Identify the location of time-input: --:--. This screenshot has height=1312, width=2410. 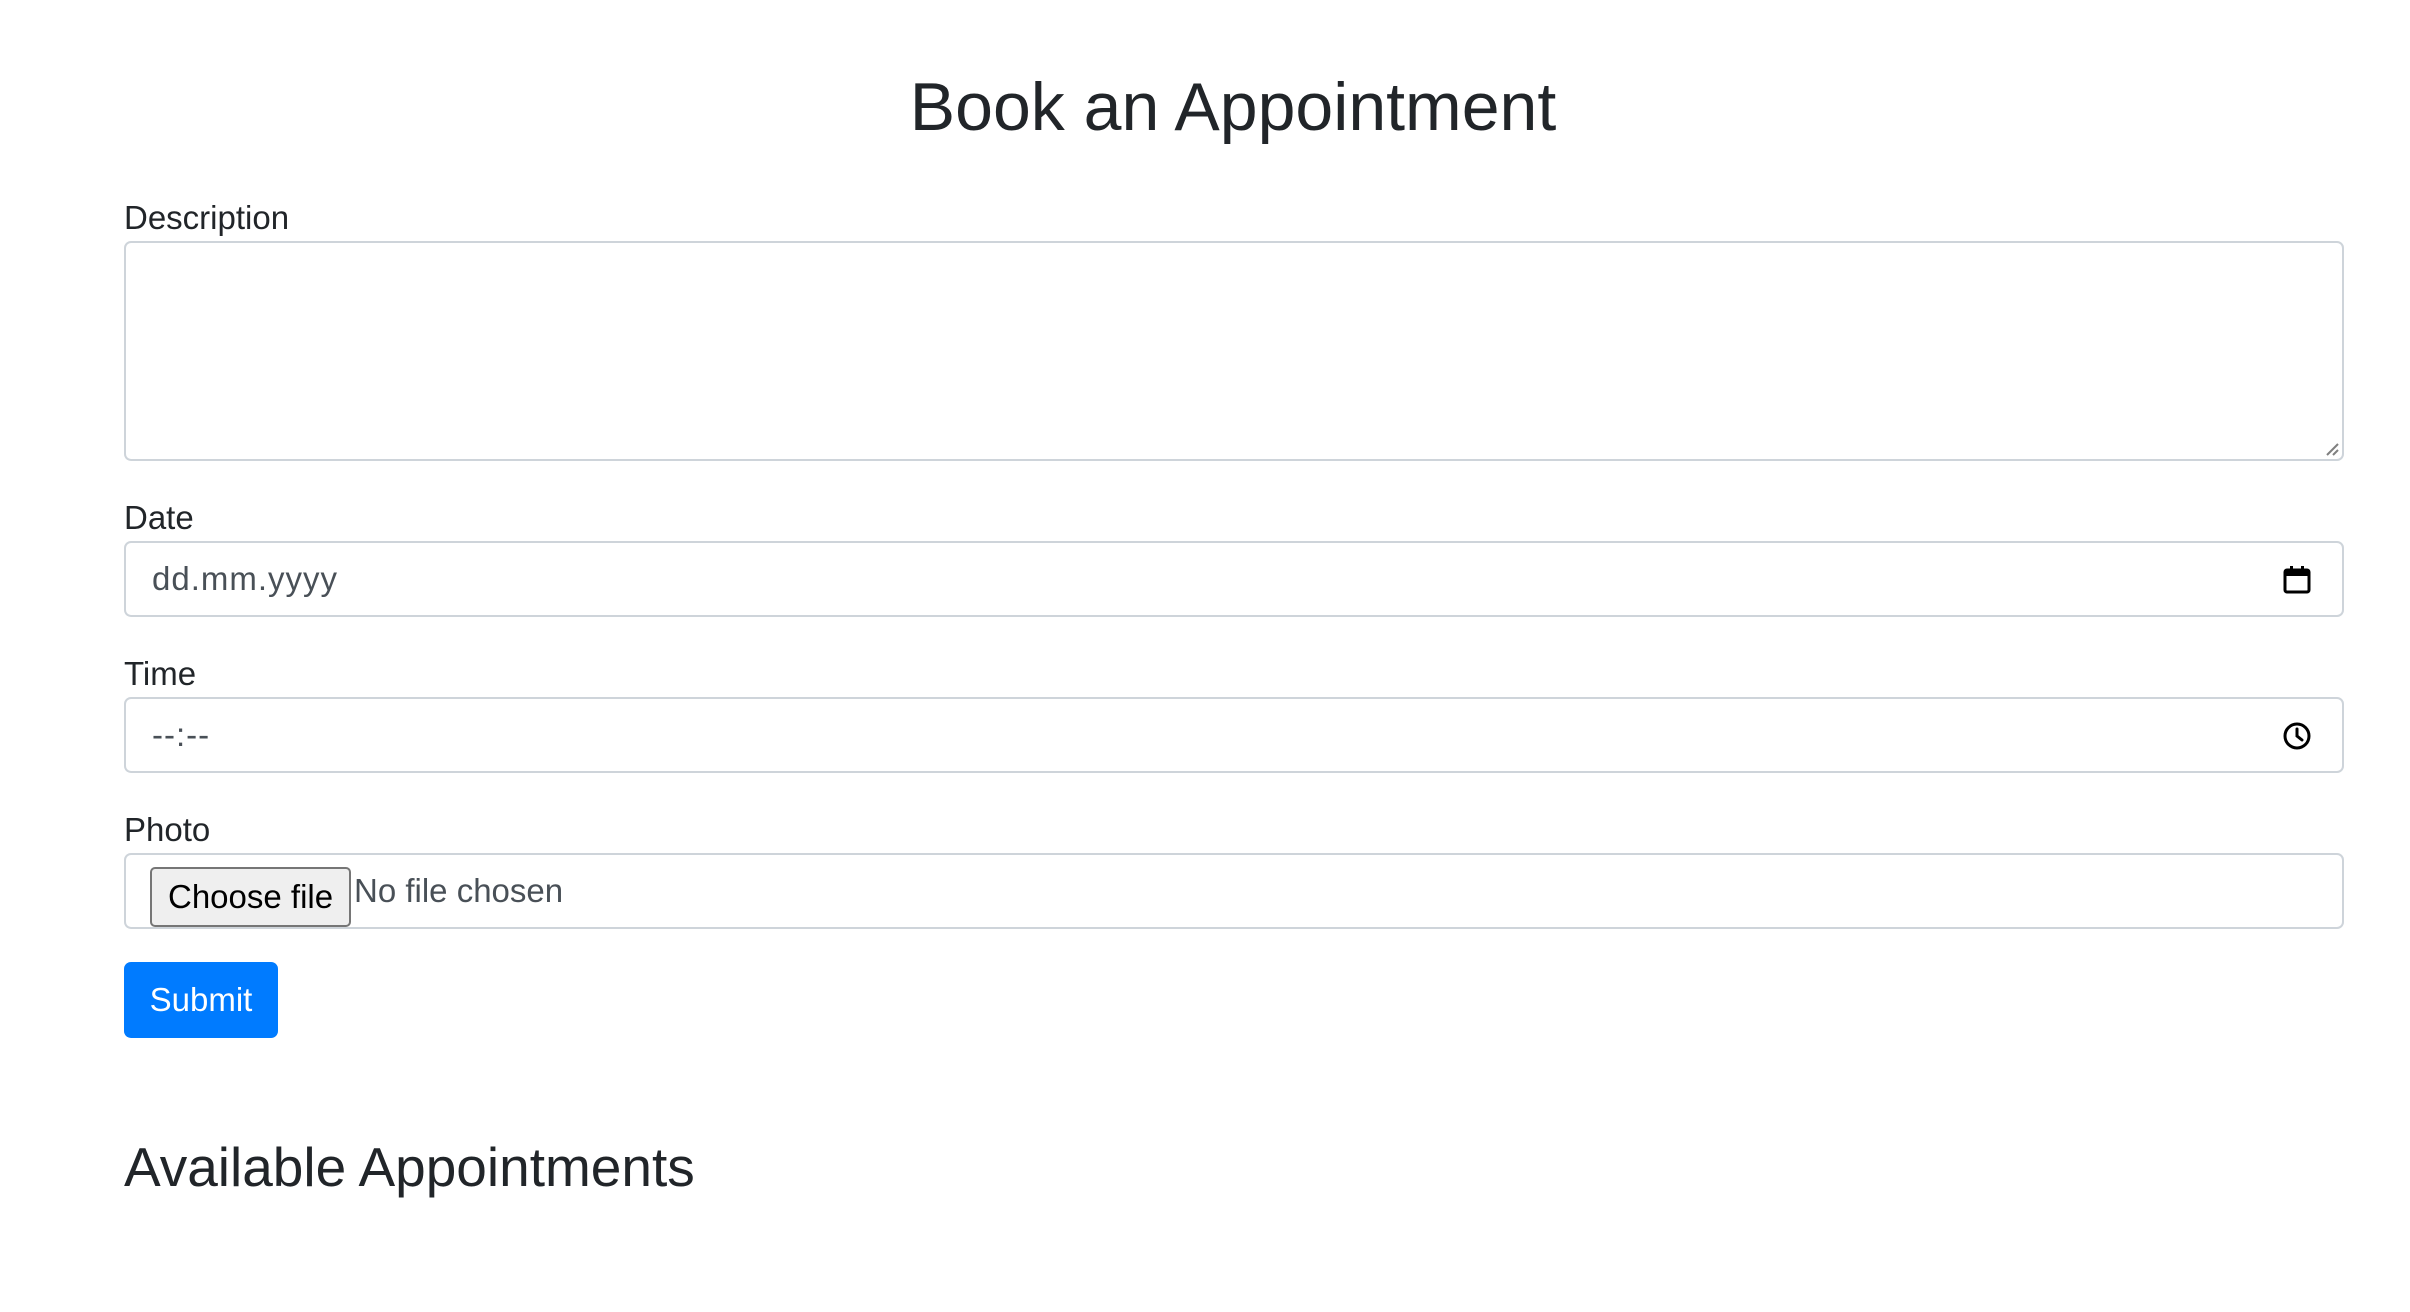
(1234, 735).